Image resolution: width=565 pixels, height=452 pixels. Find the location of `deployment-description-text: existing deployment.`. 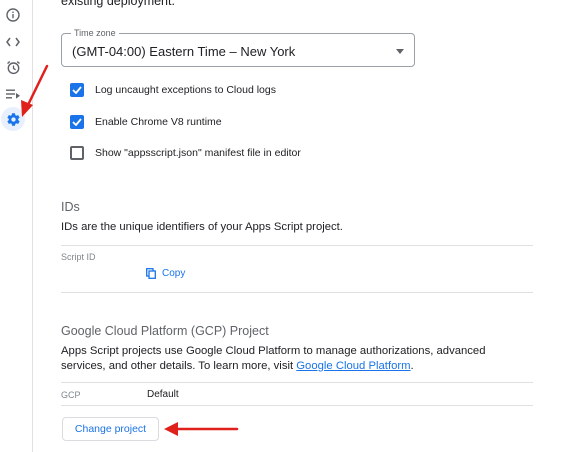

deployment-description-text: existing deployment. is located at coordinates (118, 4).